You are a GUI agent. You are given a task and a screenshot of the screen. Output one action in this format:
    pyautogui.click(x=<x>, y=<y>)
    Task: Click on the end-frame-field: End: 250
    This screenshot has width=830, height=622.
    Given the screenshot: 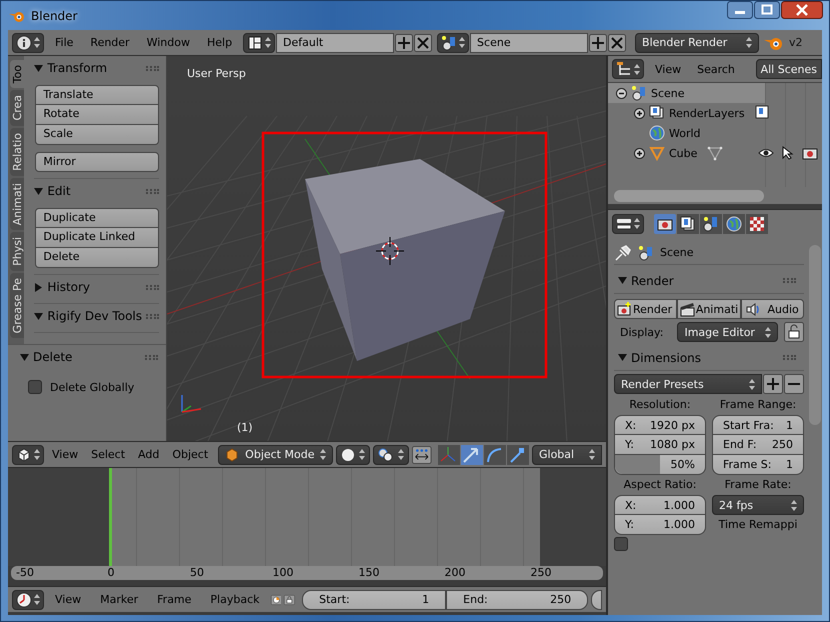 What is the action you would take?
    pyautogui.click(x=517, y=600)
    